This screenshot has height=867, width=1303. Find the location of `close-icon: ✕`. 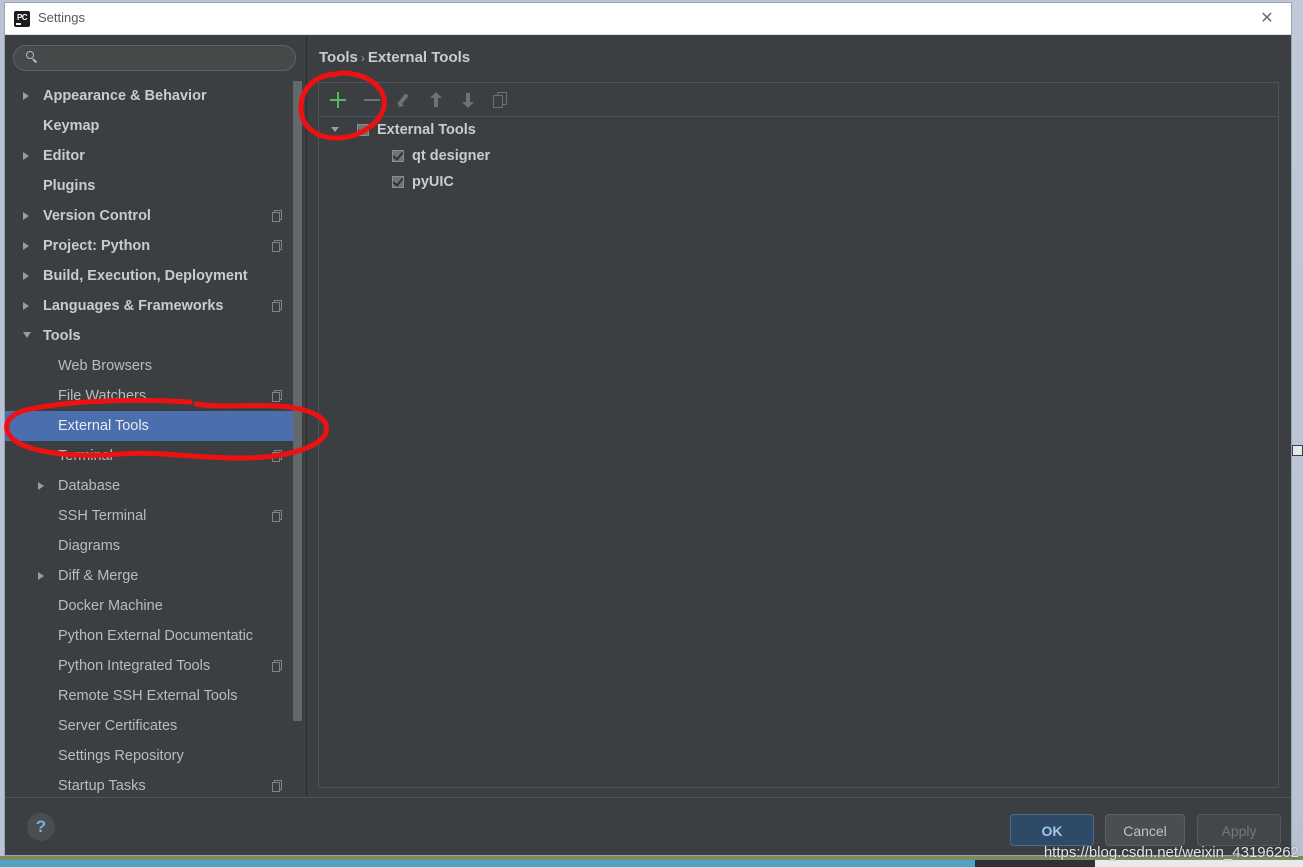

close-icon: ✕ is located at coordinates (1267, 19).